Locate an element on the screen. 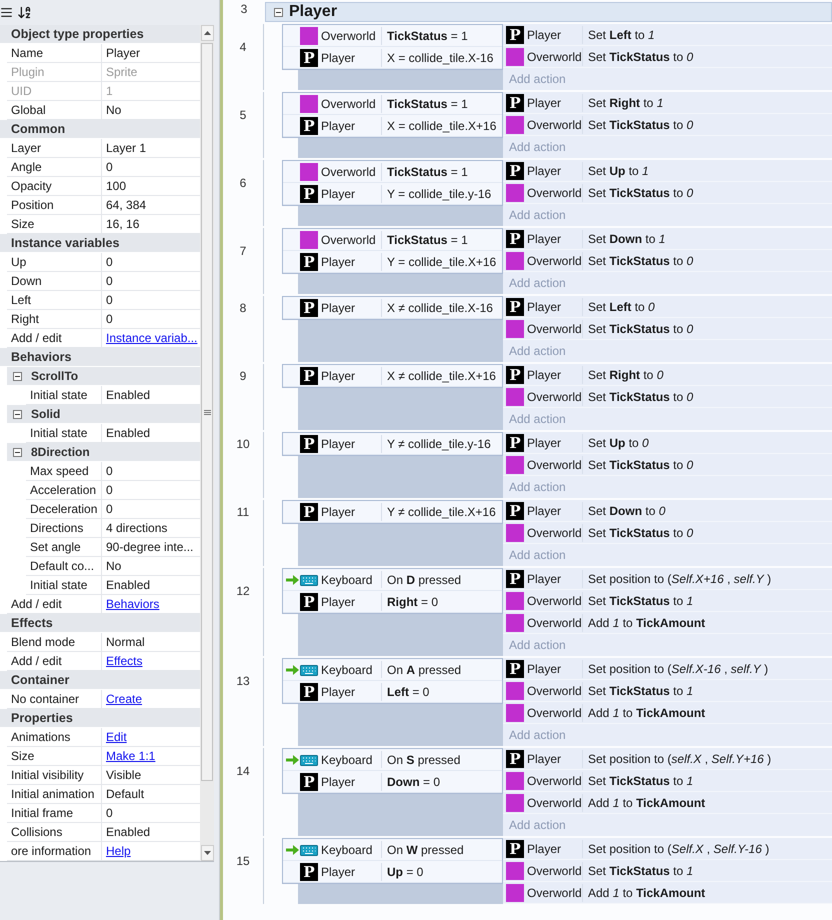 The width and height of the screenshot is (832, 920). condition-text: Y = collide_tile.y-16 is located at coordinates (442, 194).